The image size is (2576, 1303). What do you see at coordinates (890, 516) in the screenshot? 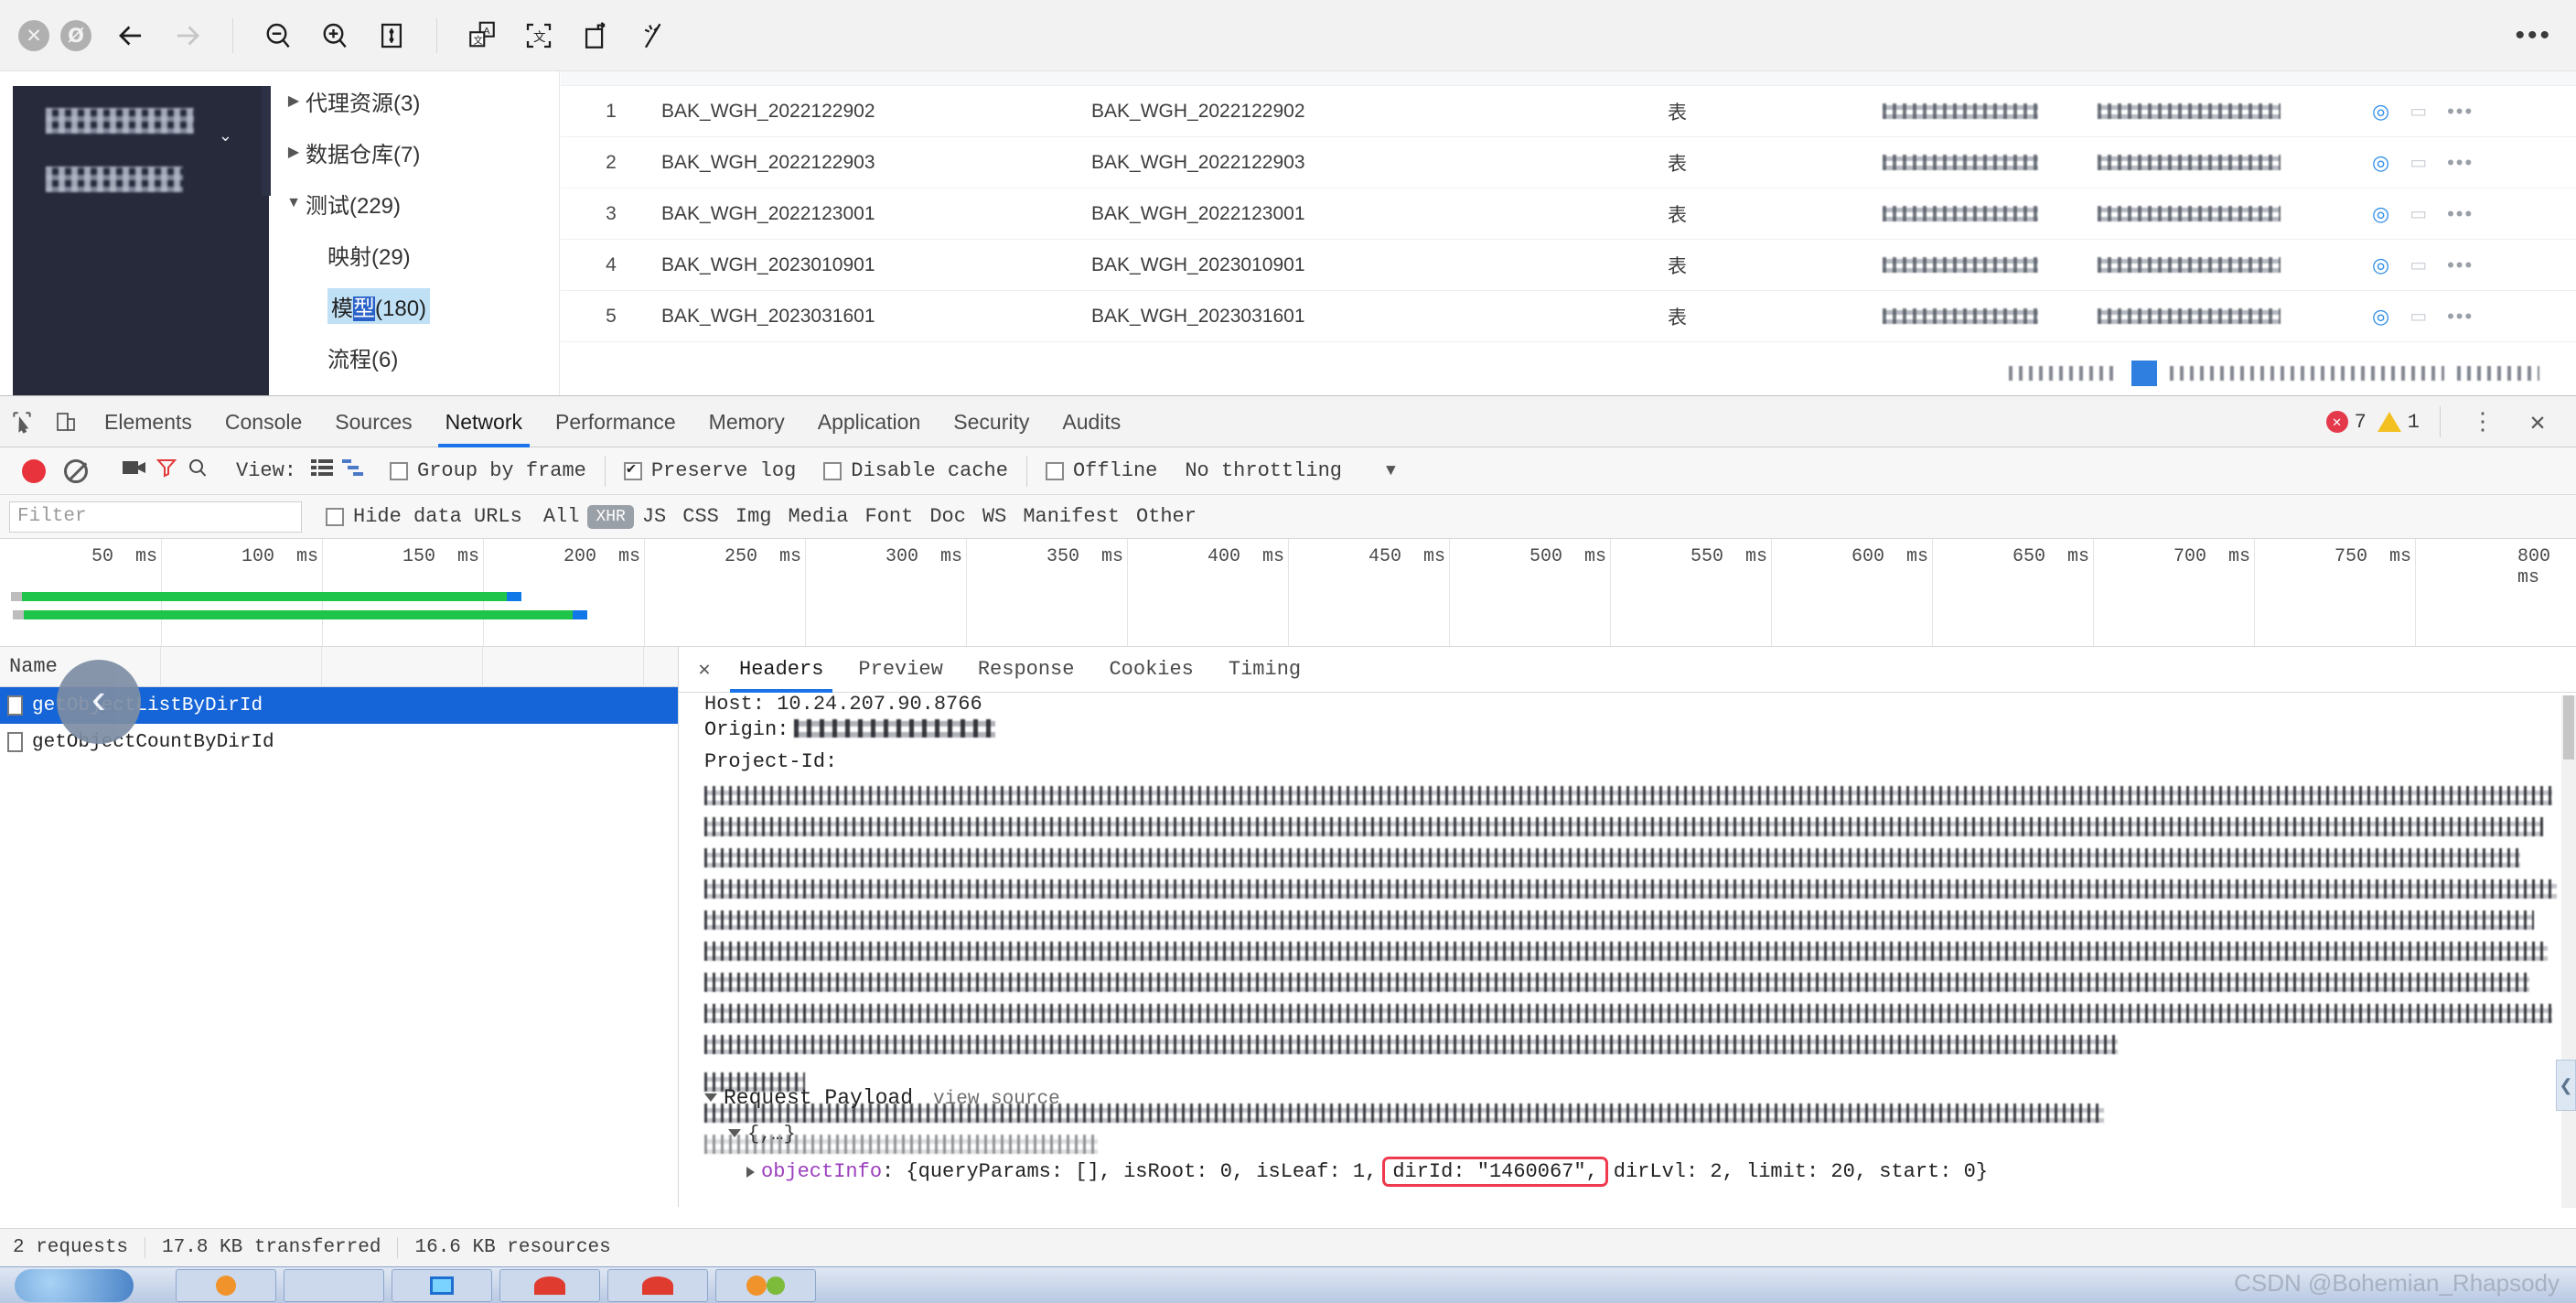
I see `filter-type-font: Font` at bounding box center [890, 516].